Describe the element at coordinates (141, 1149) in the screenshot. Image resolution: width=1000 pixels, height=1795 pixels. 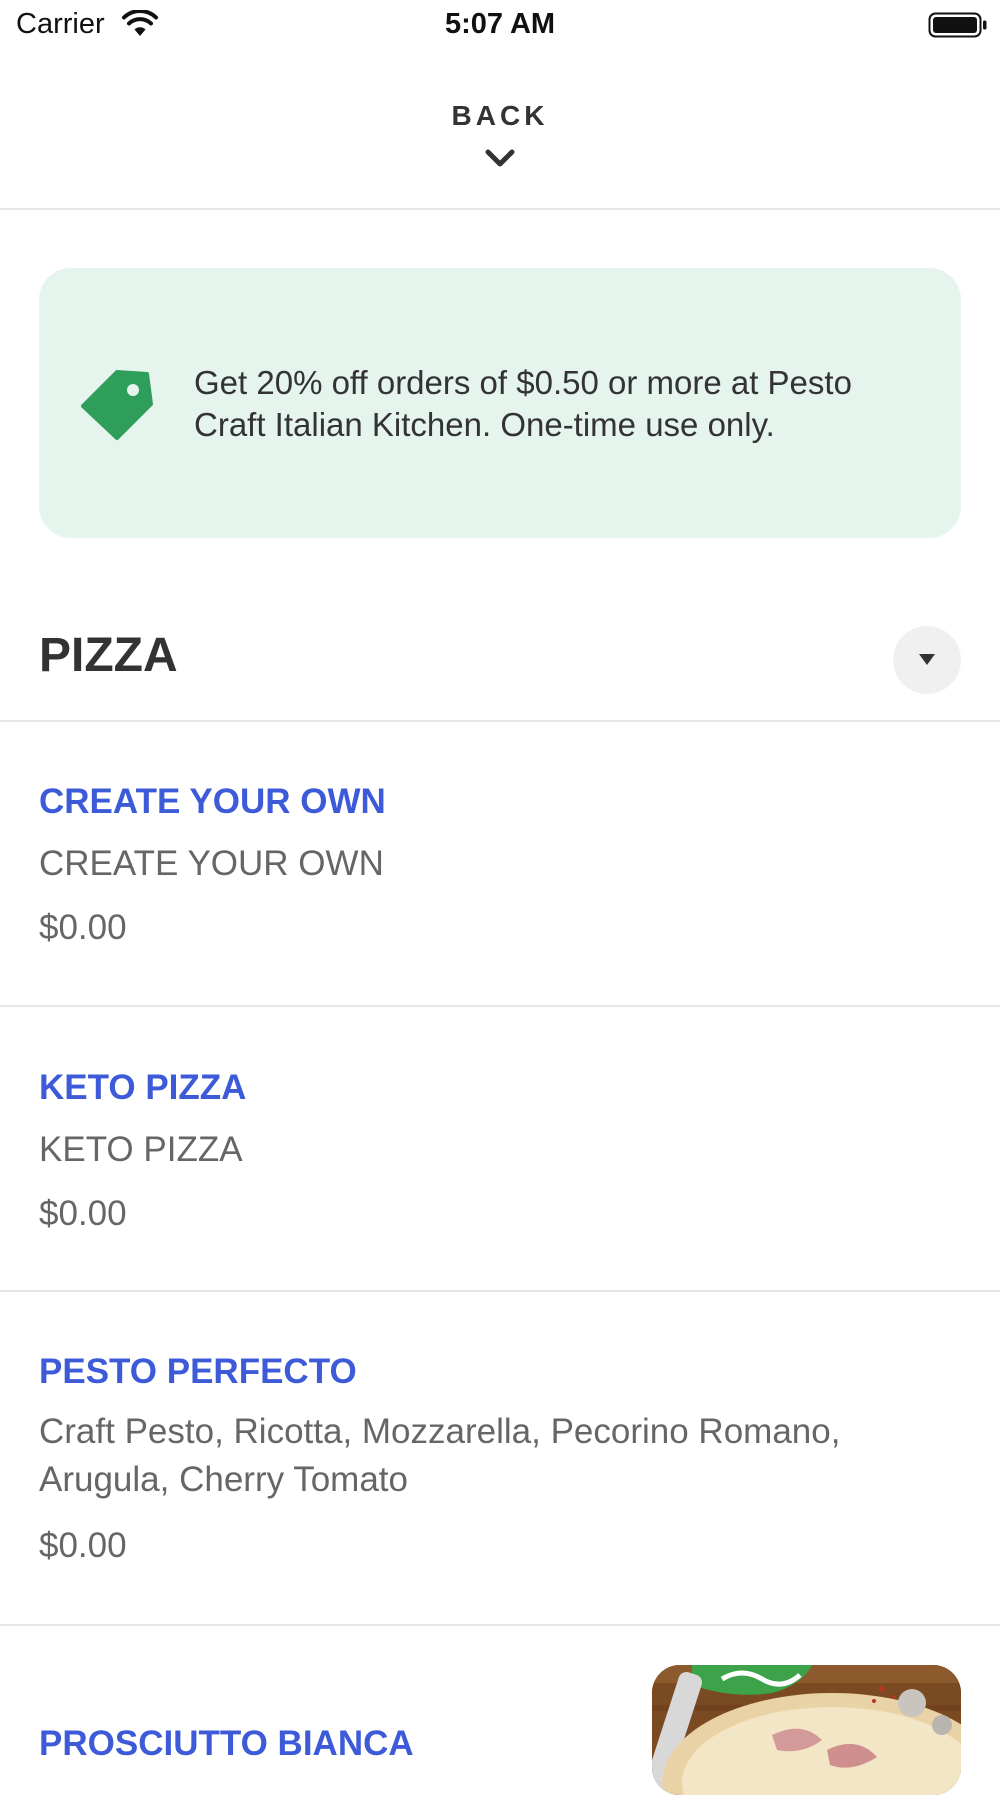
I see `item-description: KETO PIZZA` at that location.